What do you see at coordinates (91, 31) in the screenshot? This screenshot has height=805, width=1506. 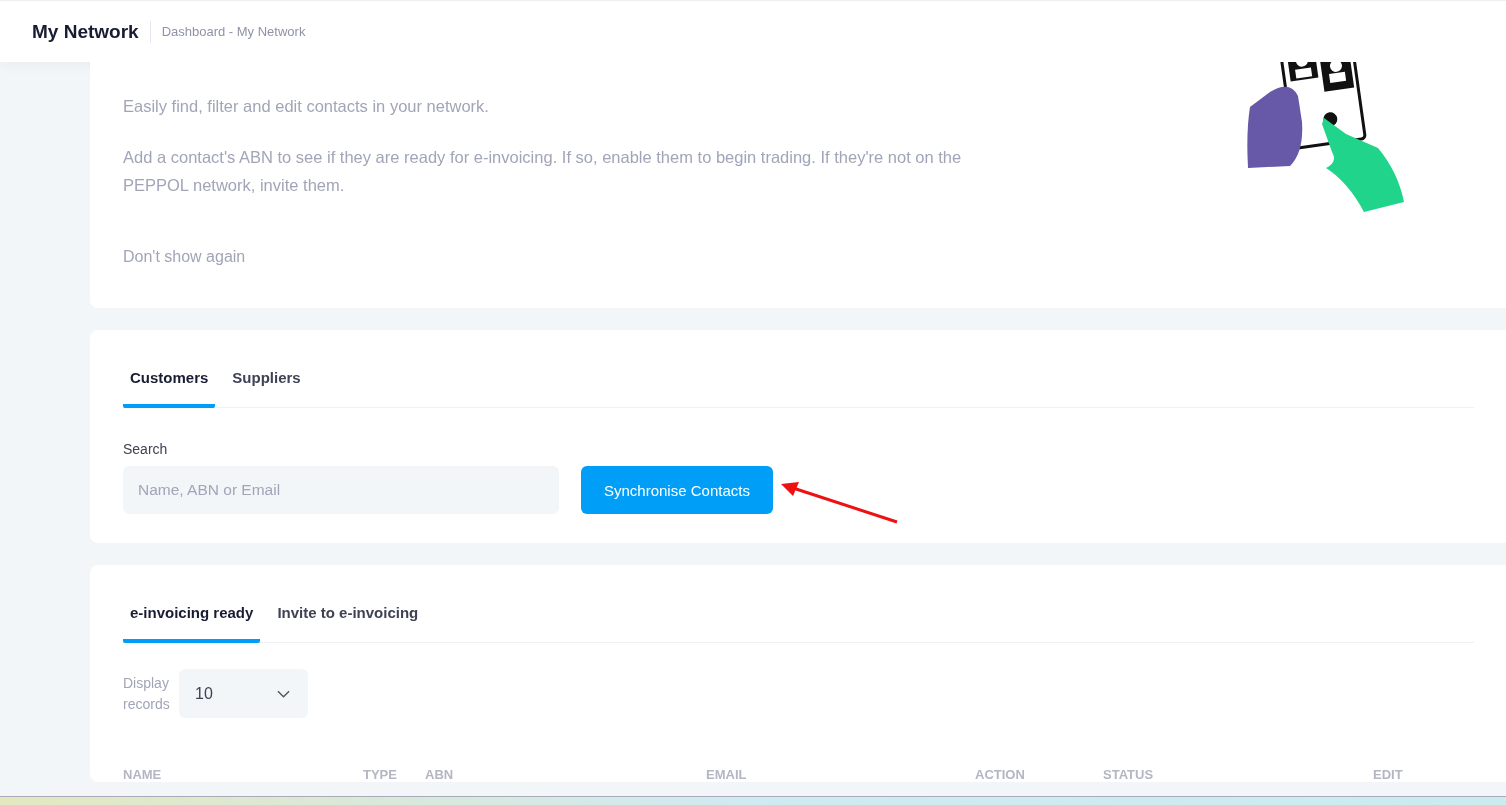 I see `page-title: My Network` at bounding box center [91, 31].